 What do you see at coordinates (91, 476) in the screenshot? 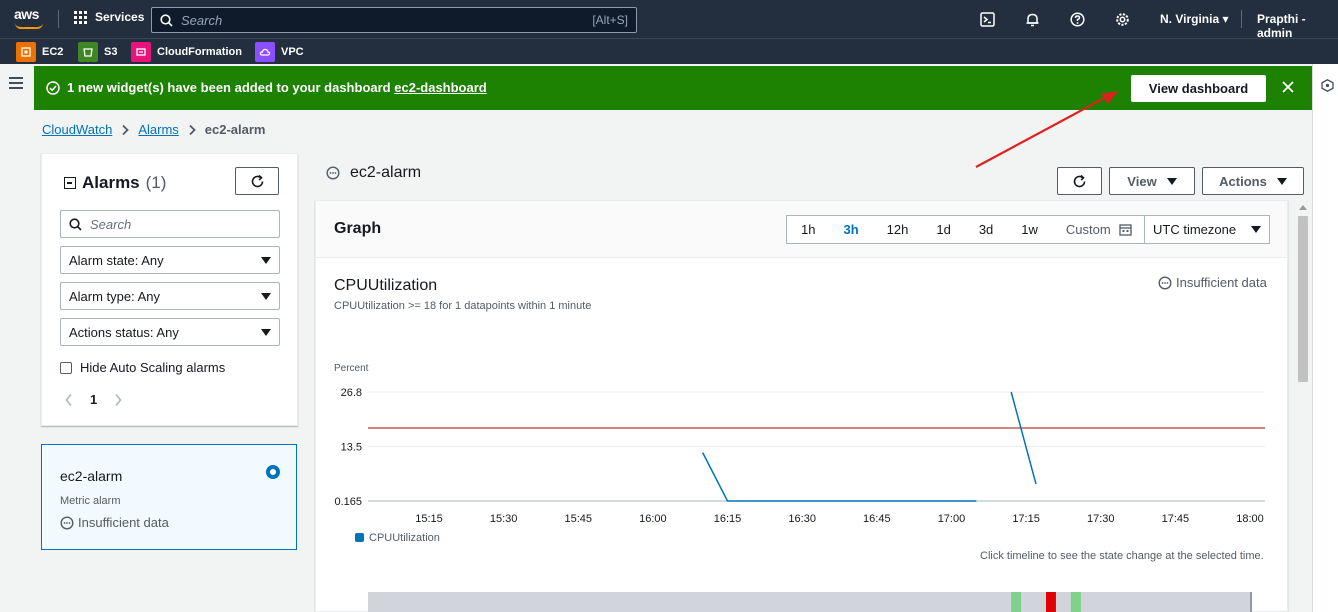
I see `alarm-card-name: ec2-alarm` at bounding box center [91, 476].